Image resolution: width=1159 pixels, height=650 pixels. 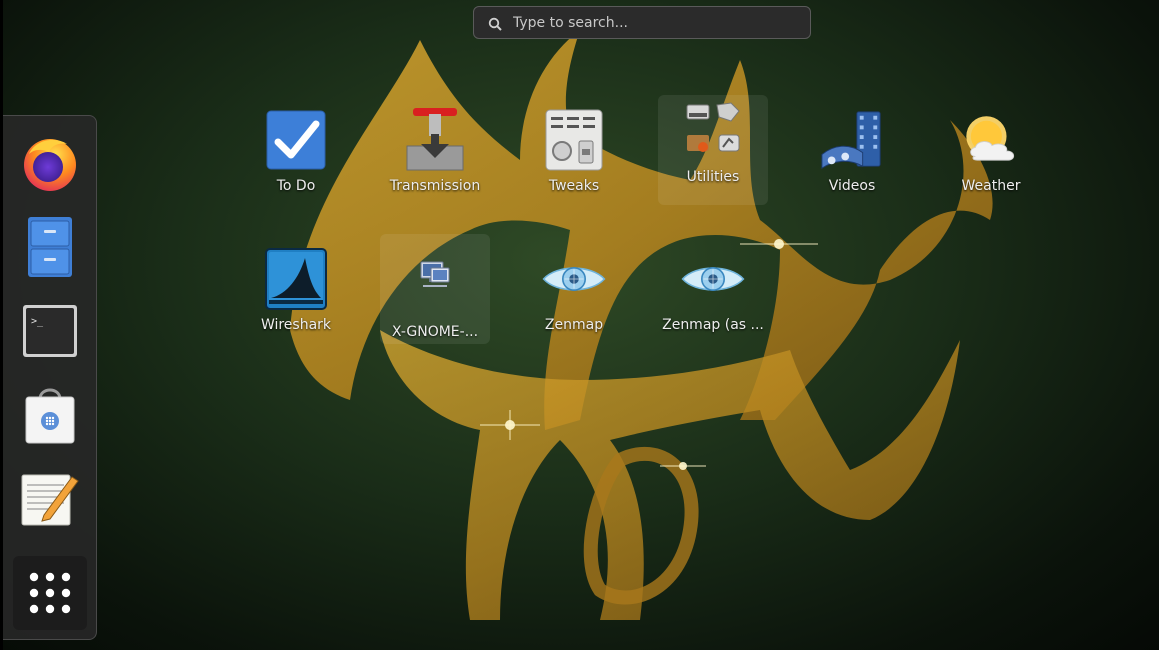 I want to click on dash: >_, so click(x=50, y=377).